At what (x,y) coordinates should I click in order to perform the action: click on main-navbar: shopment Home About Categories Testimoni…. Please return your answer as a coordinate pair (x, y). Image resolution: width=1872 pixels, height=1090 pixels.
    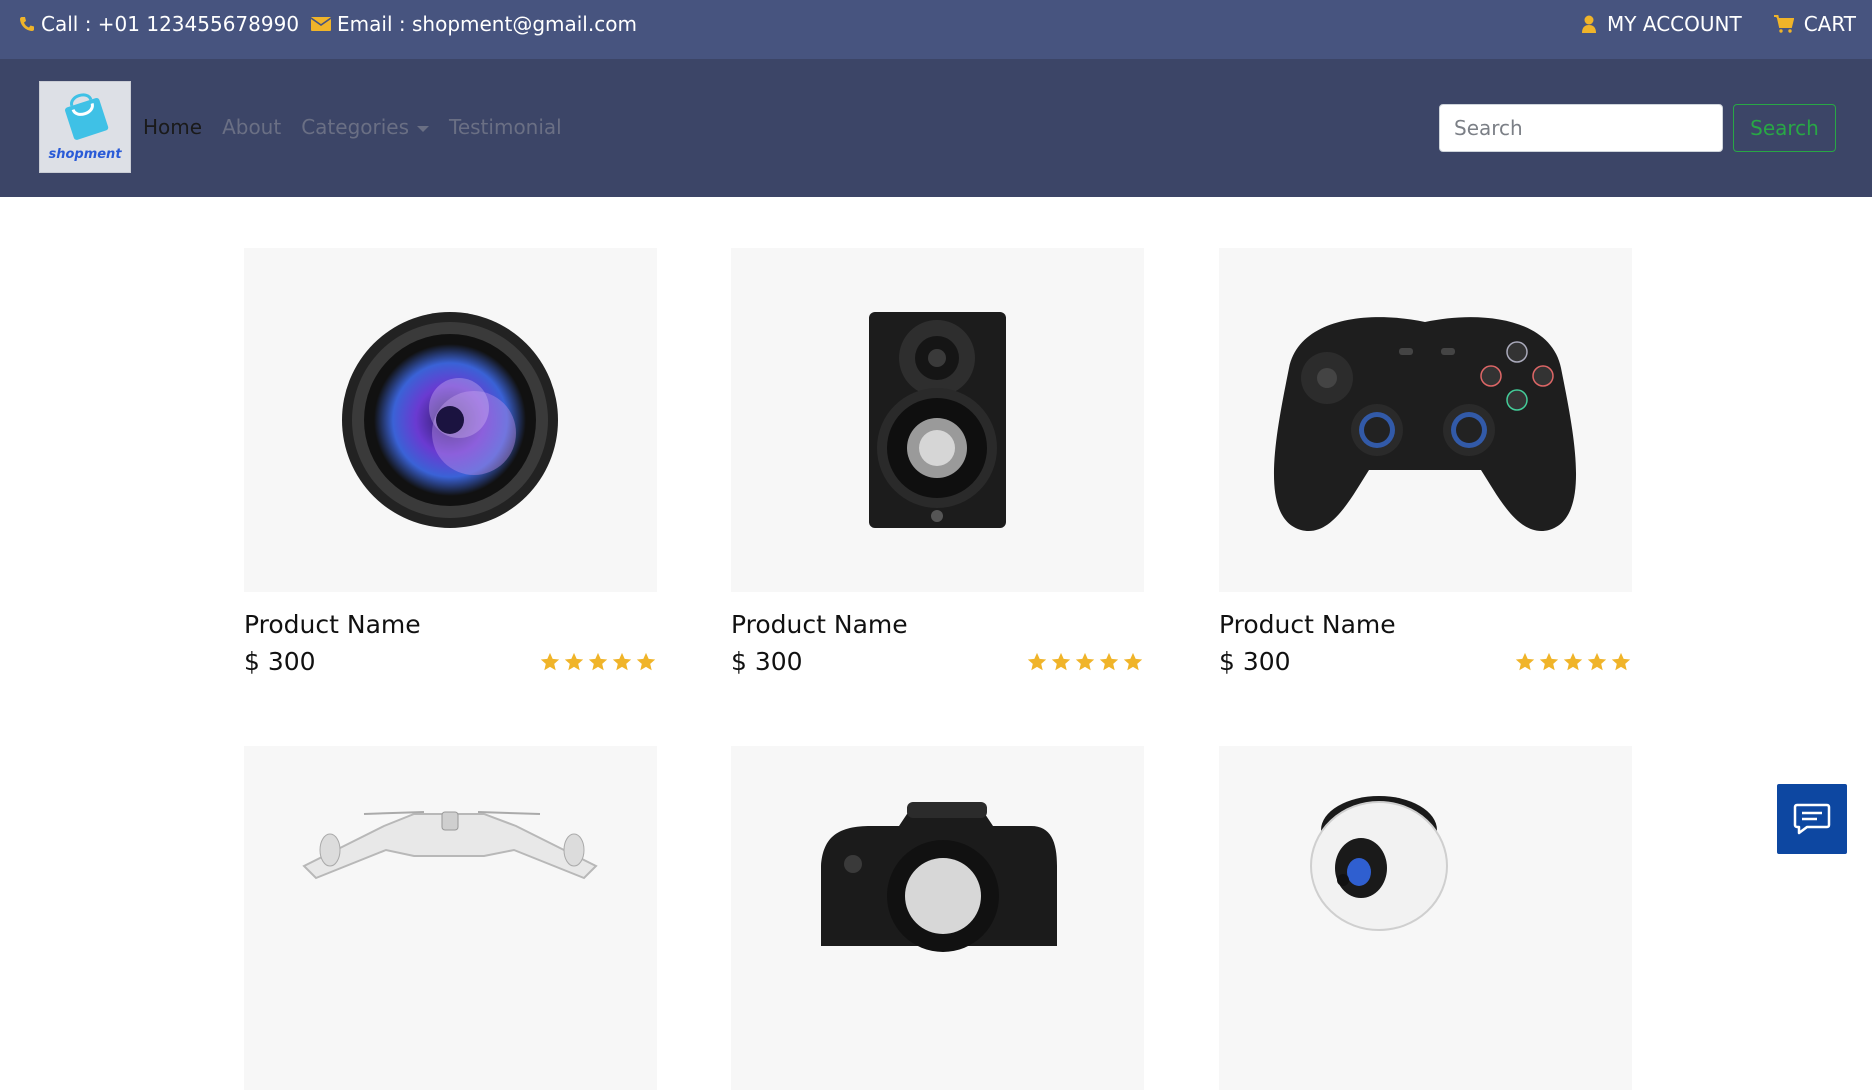
    Looking at the image, I should click on (936, 128).